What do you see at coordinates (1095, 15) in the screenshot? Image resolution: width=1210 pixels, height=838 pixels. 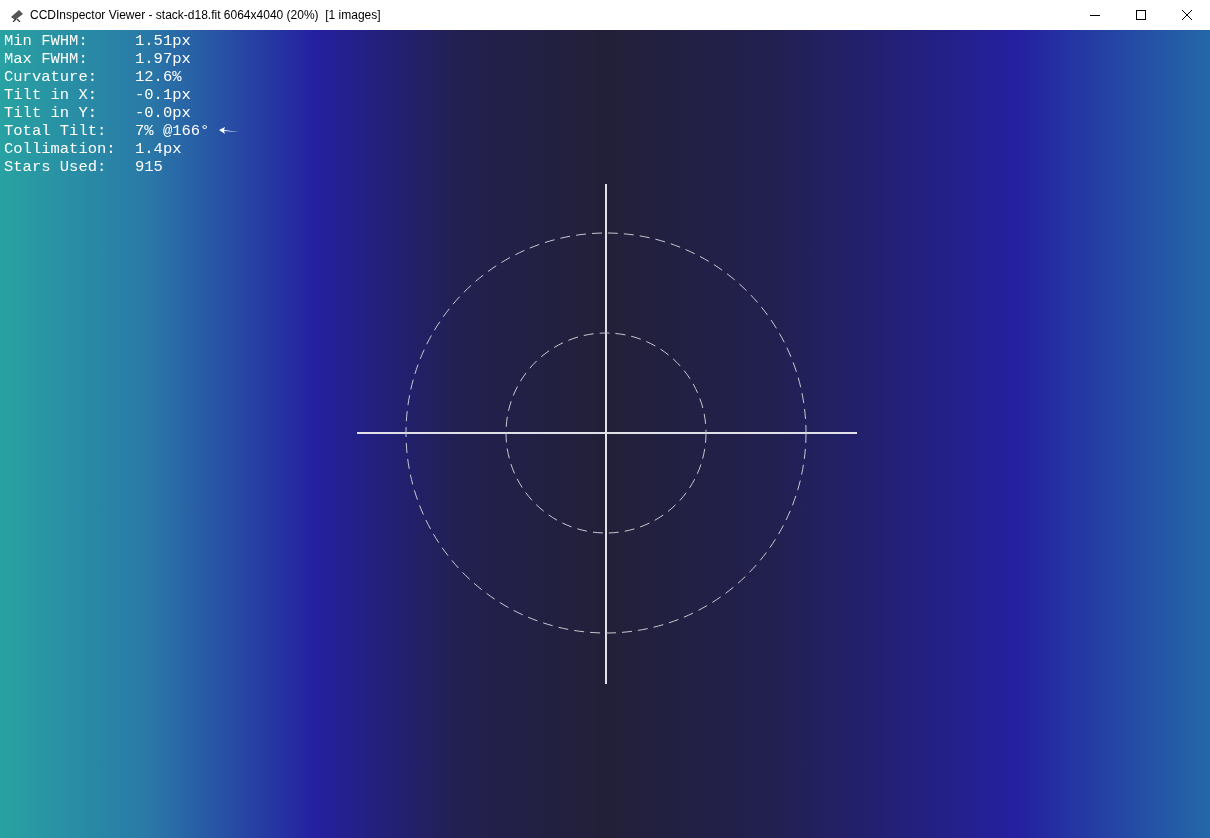 I see `minimize-icon` at bounding box center [1095, 15].